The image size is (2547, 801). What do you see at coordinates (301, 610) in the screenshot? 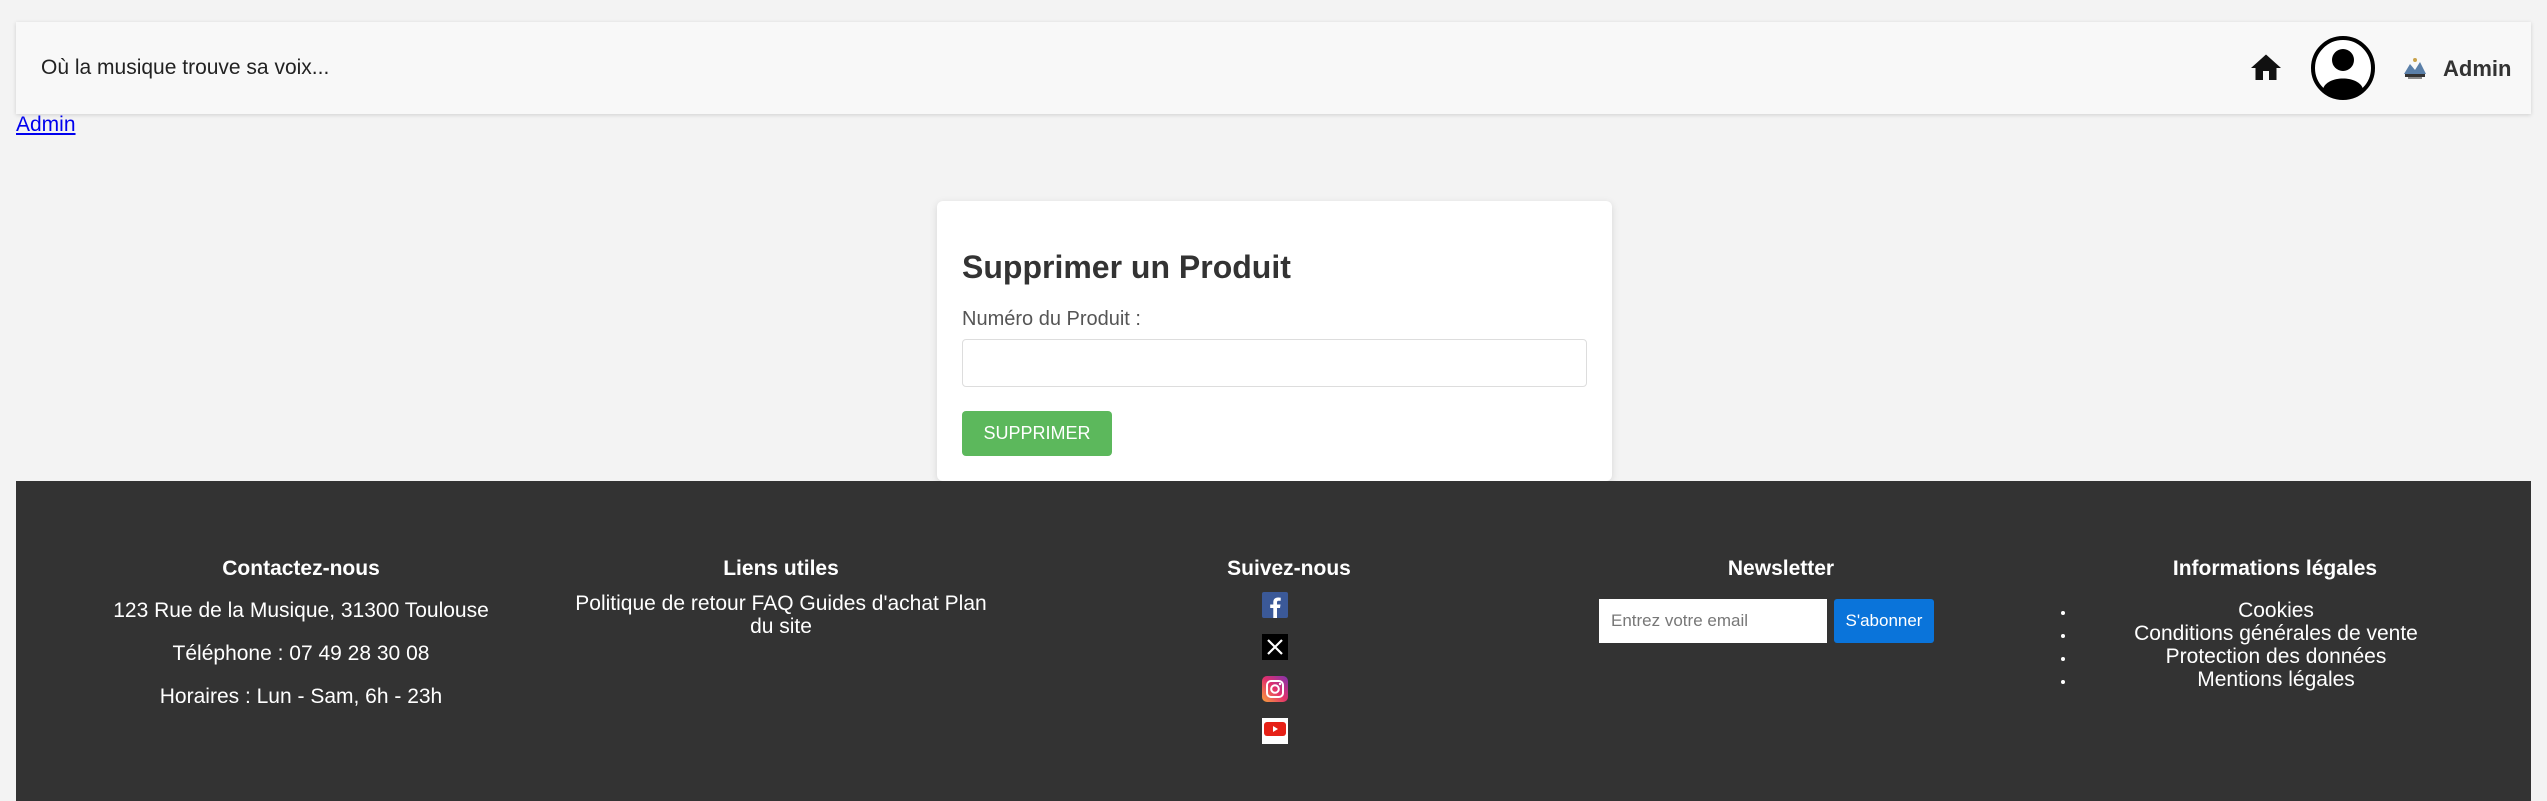
I see `contact-address: 123 Rue de la Musique, 31300 Toulouse` at bounding box center [301, 610].